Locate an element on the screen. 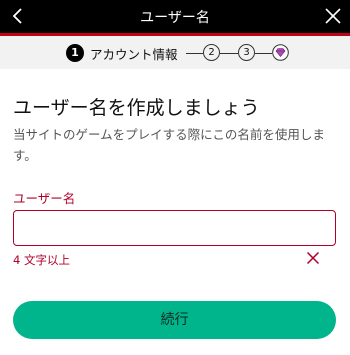 The width and height of the screenshot is (350, 355). username-error-text: 4 文字以上 is located at coordinates (41, 260).